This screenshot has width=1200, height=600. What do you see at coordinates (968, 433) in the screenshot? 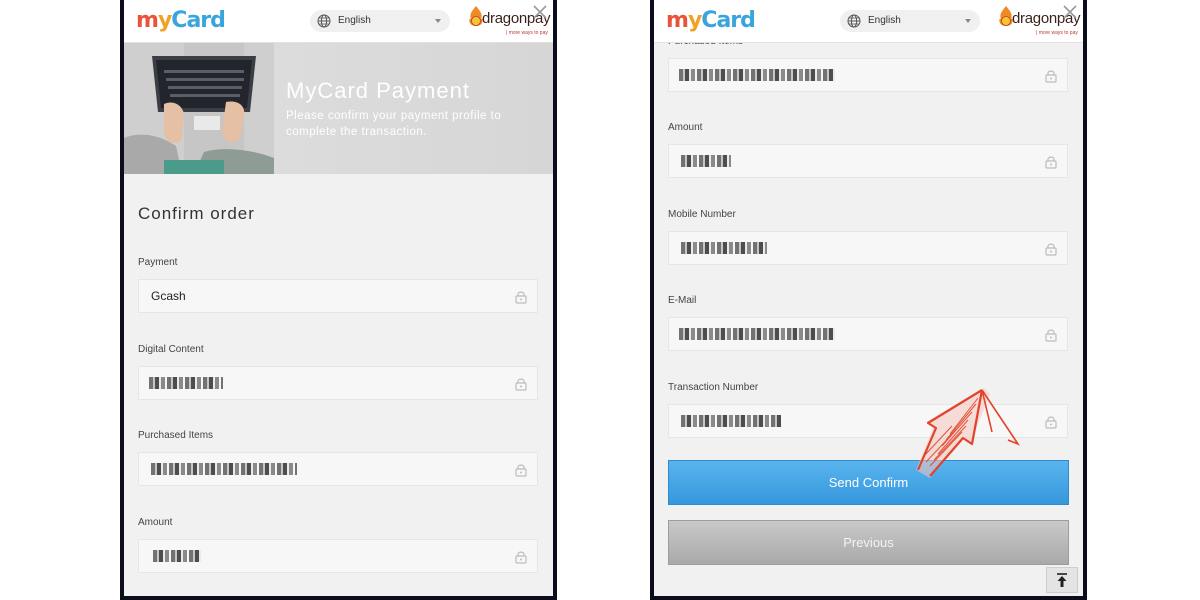
I see `annotation-arrow-icon` at bounding box center [968, 433].